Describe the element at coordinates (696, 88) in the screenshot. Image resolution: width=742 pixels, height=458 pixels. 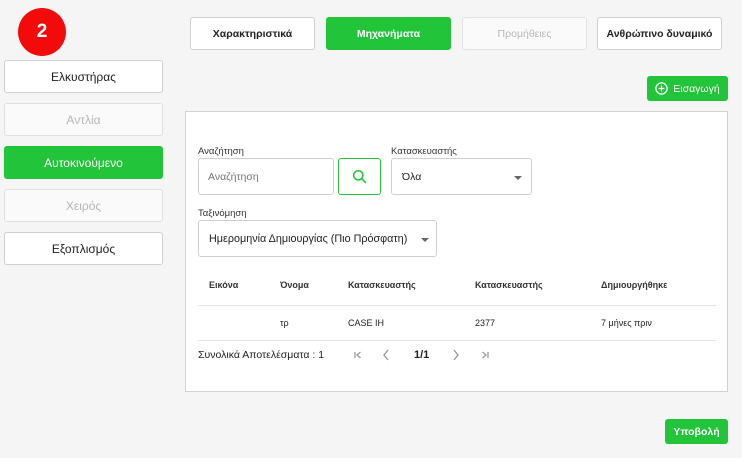
I see `insert-button-label: Εισαγωγή` at that location.